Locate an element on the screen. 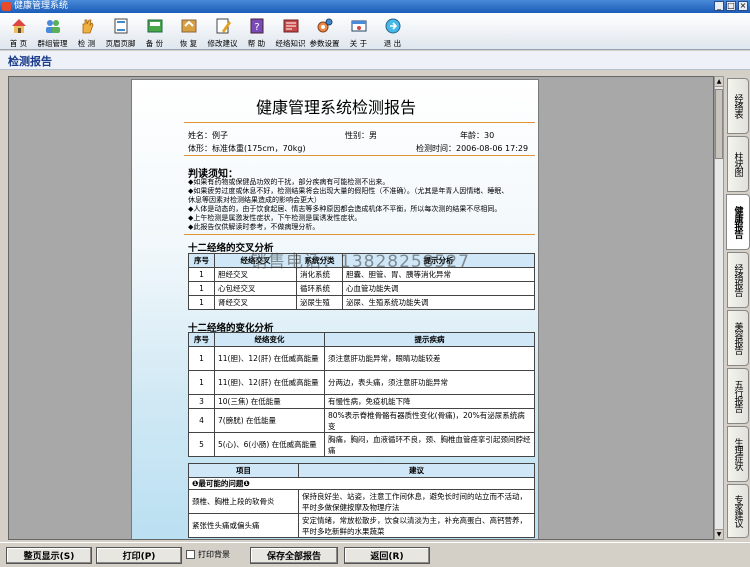 This screenshot has width=750, height=567. title-bar: 健康管理系统 _ □ × is located at coordinates (375, 6).